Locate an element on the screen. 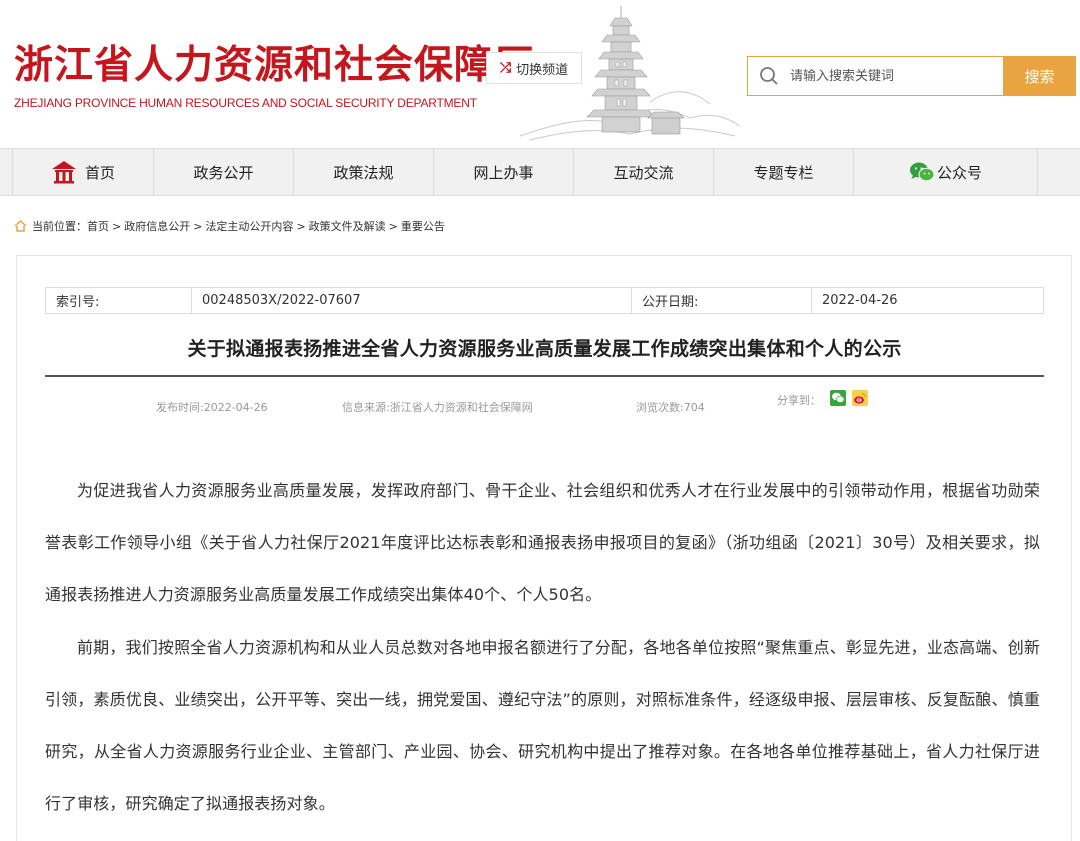 Image resolution: width=1080 pixels, height=841 pixels. publish-date-value: 2022-04-26 is located at coordinates (860, 300).